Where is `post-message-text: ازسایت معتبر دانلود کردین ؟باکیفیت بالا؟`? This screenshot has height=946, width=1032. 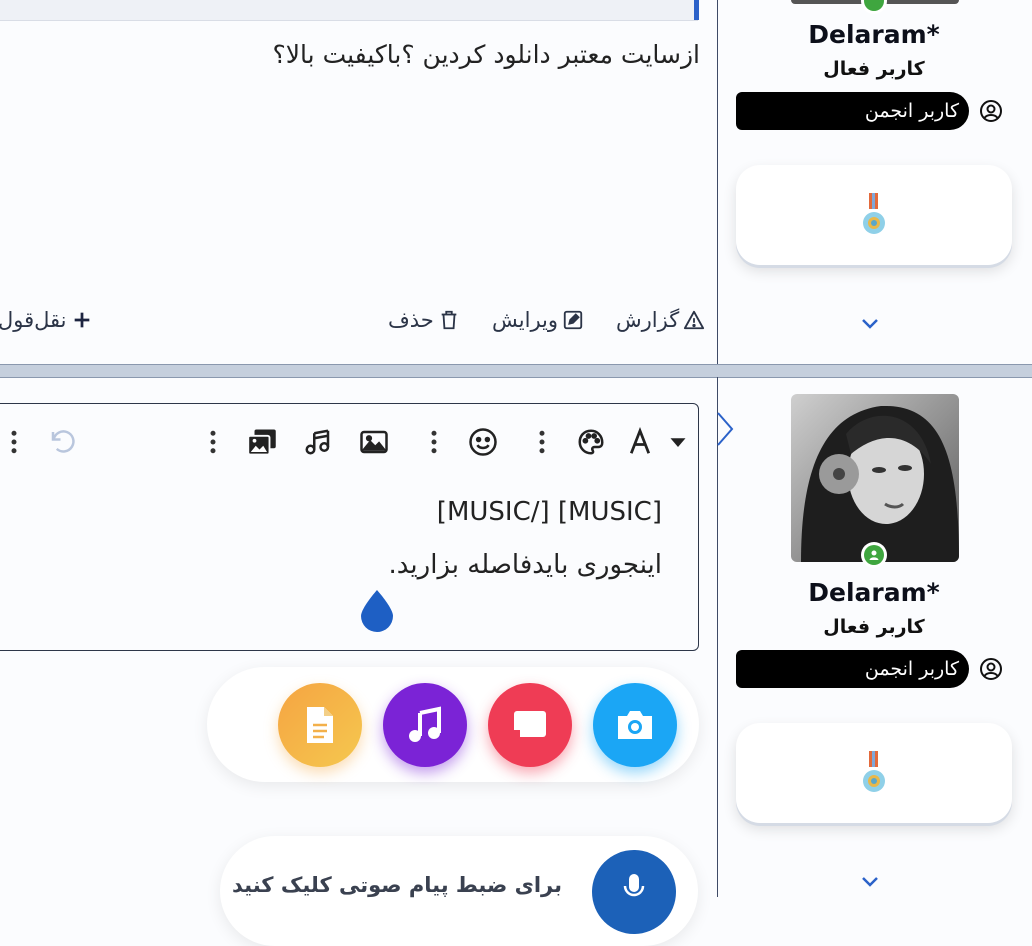 post-message-text: ازسایت معتبر دانلود کردین ؟باکیفیت بالا؟ is located at coordinates (486, 54).